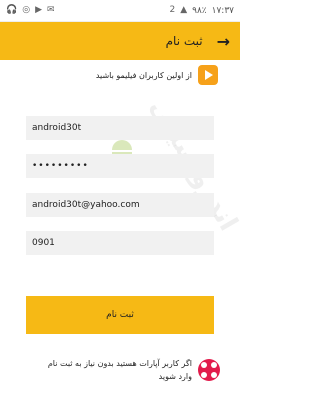 The width and height of the screenshot is (320, 400). What do you see at coordinates (208, 75) in the screenshot?
I see `filimo-play-icon` at bounding box center [208, 75].